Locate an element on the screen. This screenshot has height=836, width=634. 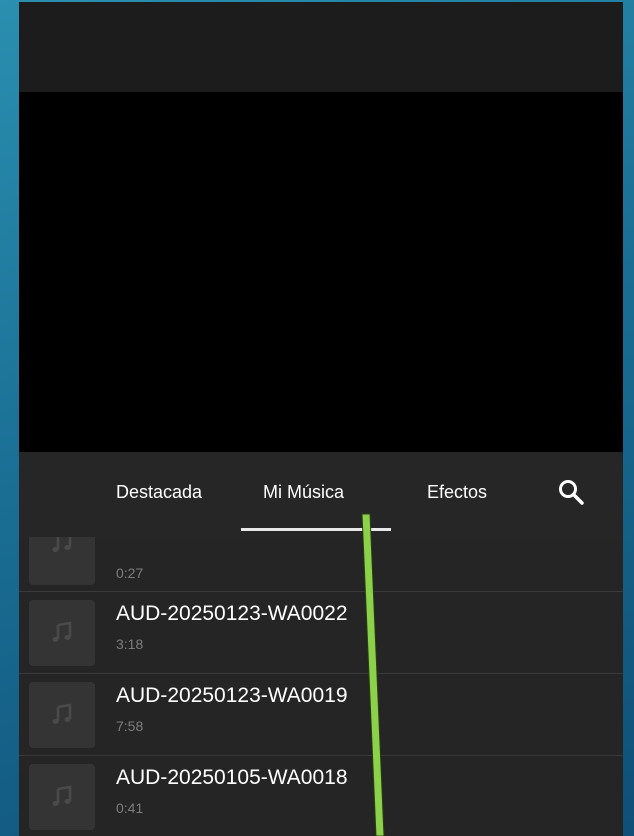
song-title: AUD-20250105-WA0018 is located at coordinates (232, 777).